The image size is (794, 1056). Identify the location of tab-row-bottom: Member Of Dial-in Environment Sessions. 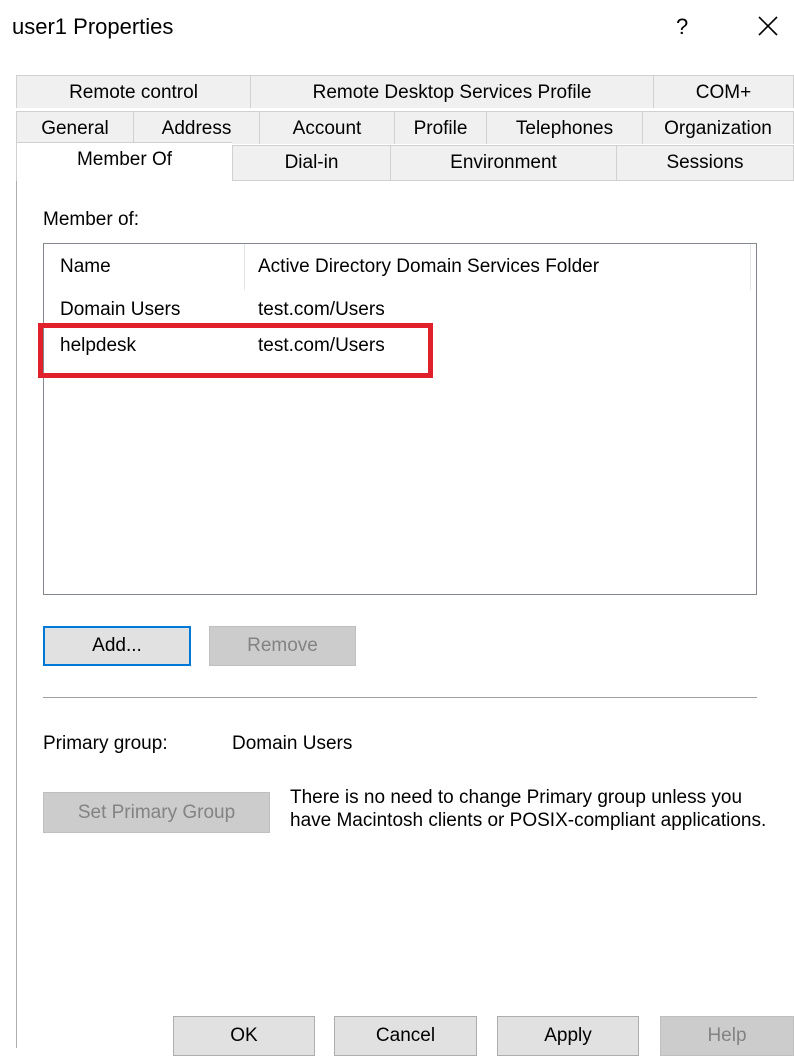
(405, 161).